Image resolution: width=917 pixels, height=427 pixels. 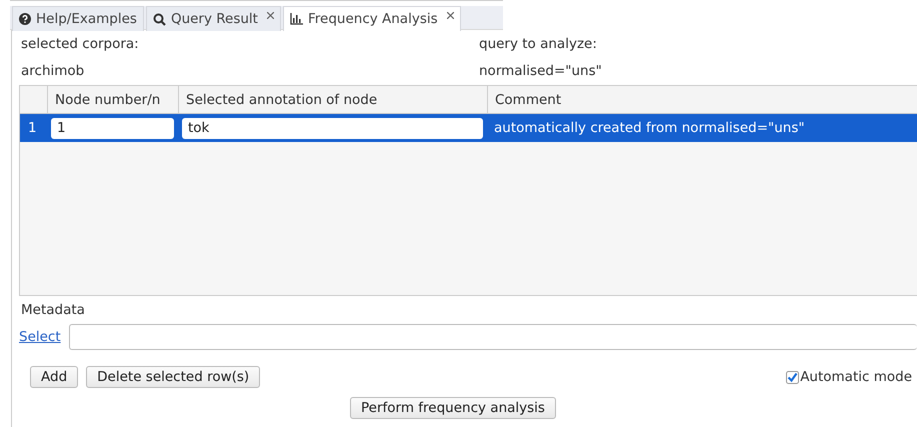 What do you see at coordinates (538, 44) in the screenshot?
I see `query-label: query to analyze:` at bounding box center [538, 44].